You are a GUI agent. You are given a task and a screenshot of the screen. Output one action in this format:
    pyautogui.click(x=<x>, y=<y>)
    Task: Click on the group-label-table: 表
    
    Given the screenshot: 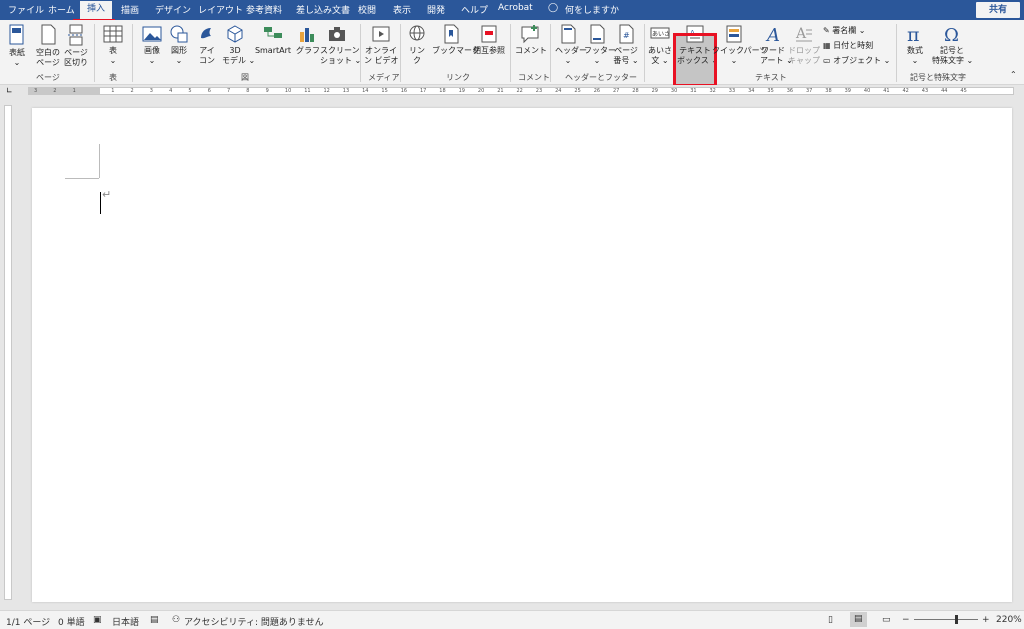 What is the action you would take?
    pyautogui.click(x=113, y=77)
    